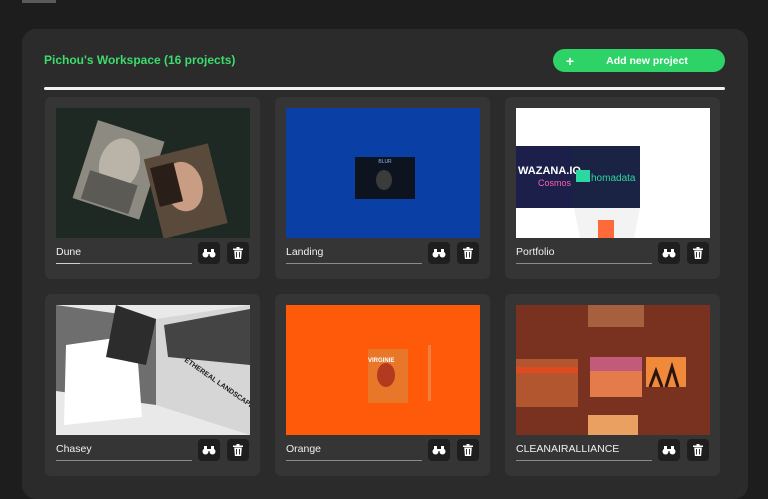 The image size is (768, 499). What do you see at coordinates (304, 449) in the screenshot?
I see `project-name: Orange` at bounding box center [304, 449].